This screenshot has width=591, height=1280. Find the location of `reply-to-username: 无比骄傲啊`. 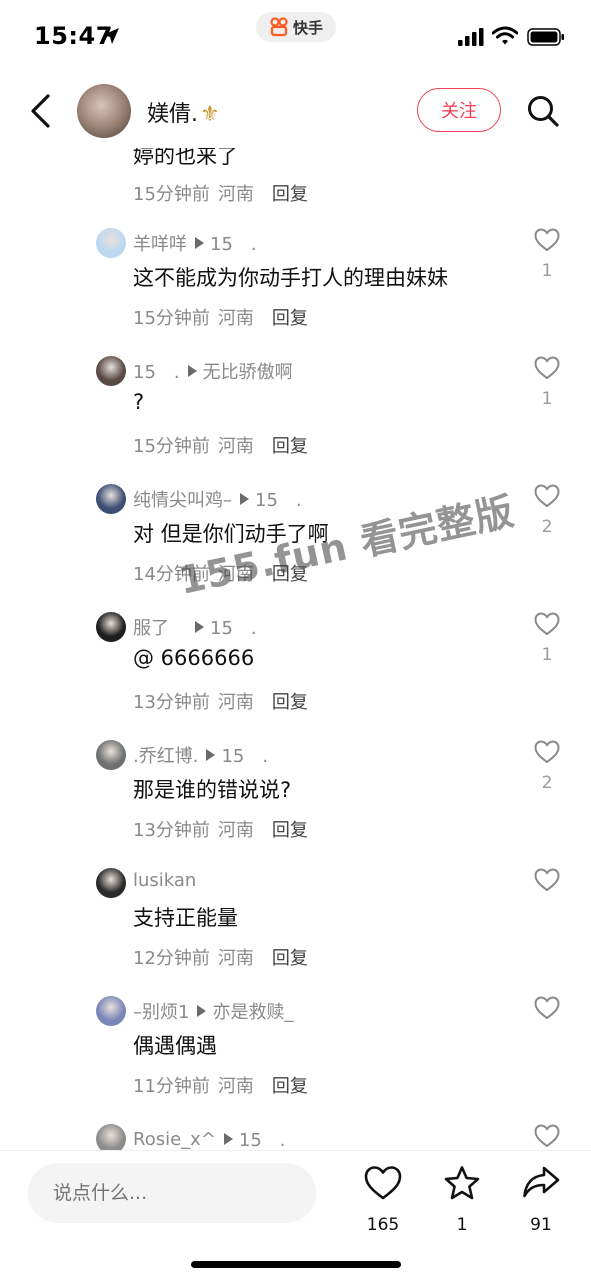

reply-to-username: 无比骄傲啊 is located at coordinates (248, 371).